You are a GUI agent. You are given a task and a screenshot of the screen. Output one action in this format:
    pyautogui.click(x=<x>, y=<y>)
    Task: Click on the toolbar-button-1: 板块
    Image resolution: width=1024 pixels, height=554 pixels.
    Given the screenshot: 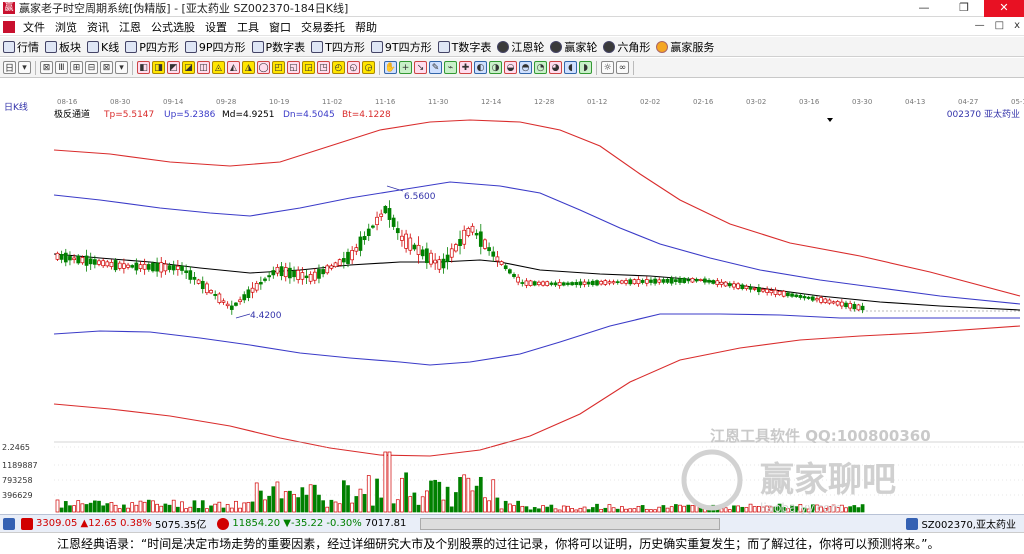 What is the action you would take?
    pyautogui.click(x=63, y=47)
    